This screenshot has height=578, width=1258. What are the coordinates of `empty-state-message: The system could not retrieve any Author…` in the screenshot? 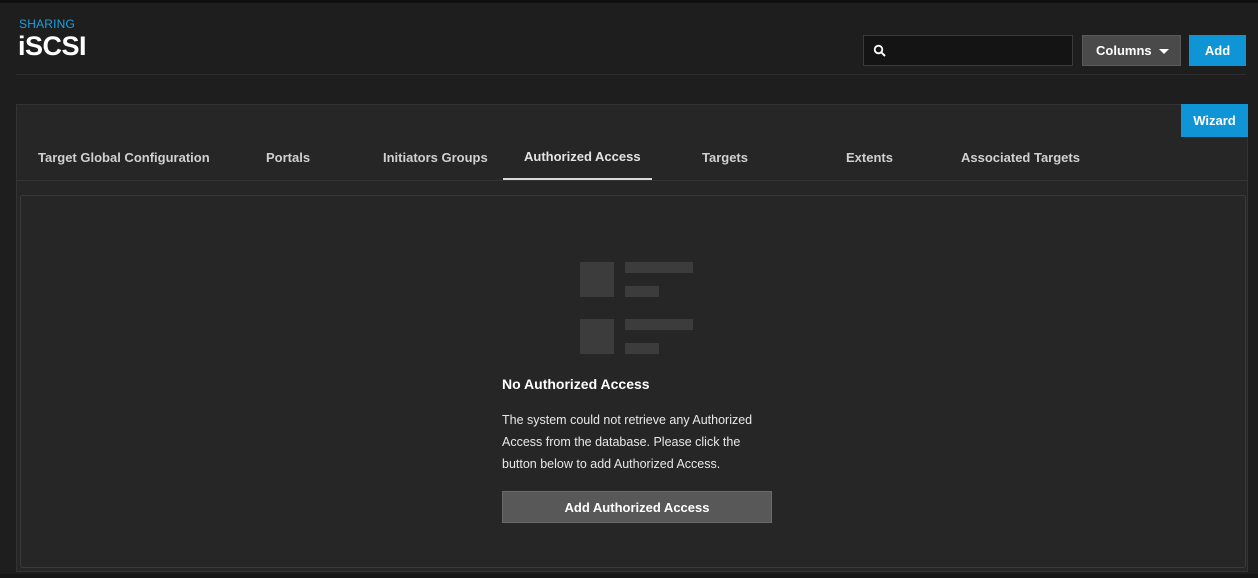 It's located at (627, 442).